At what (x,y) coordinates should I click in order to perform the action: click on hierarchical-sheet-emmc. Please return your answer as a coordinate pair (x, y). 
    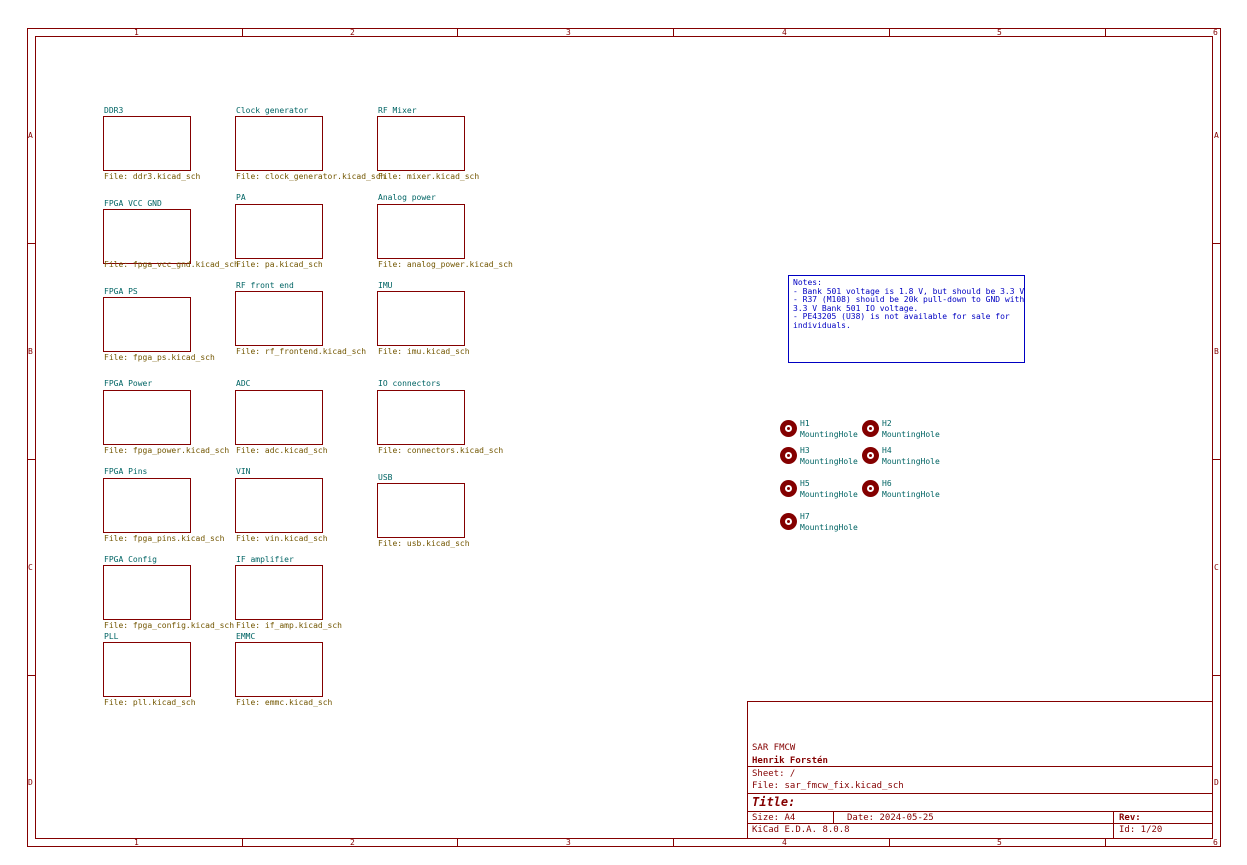
    Looking at the image, I should click on (279, 669).